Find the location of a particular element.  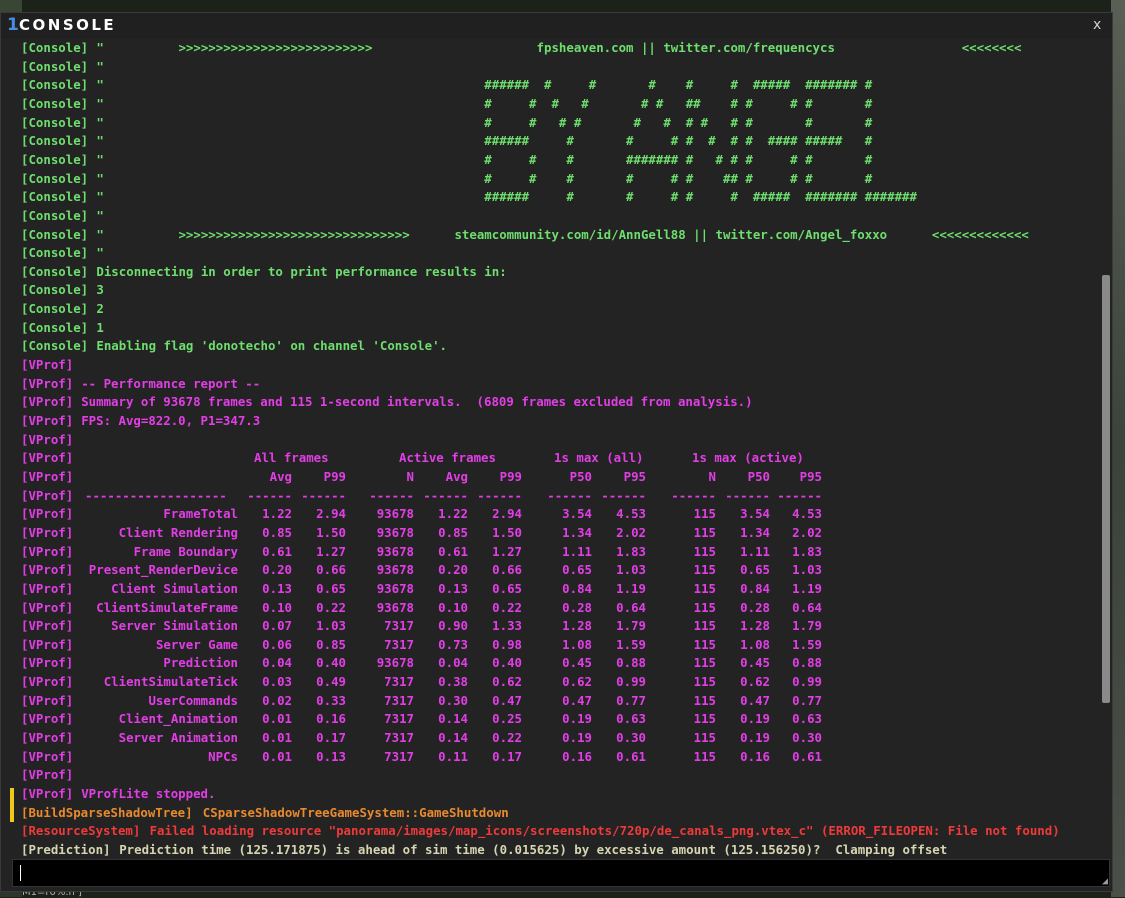

perf-metric-name: Client_Animation is located at coordinates (178, 719).